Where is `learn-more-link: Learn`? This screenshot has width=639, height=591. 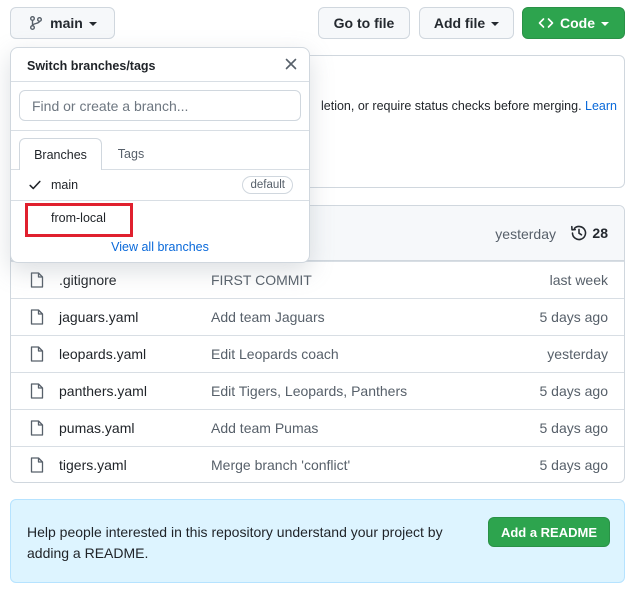
learn-more-link: Learn is located at coordinates (601, 106).